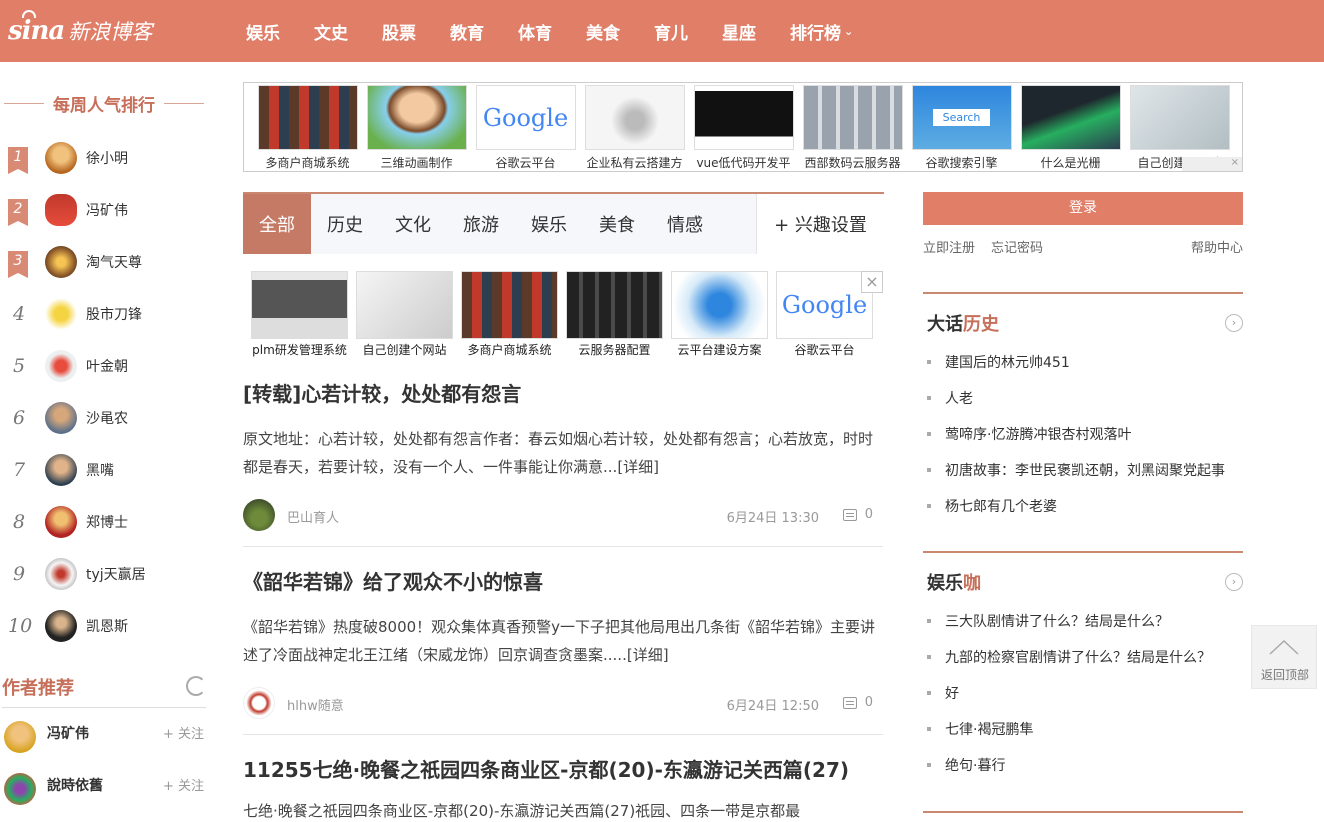 The width and height of the screenshot is (1324, 822). I want to click on ad-item: vue低代码开发平, so click(743, 128).